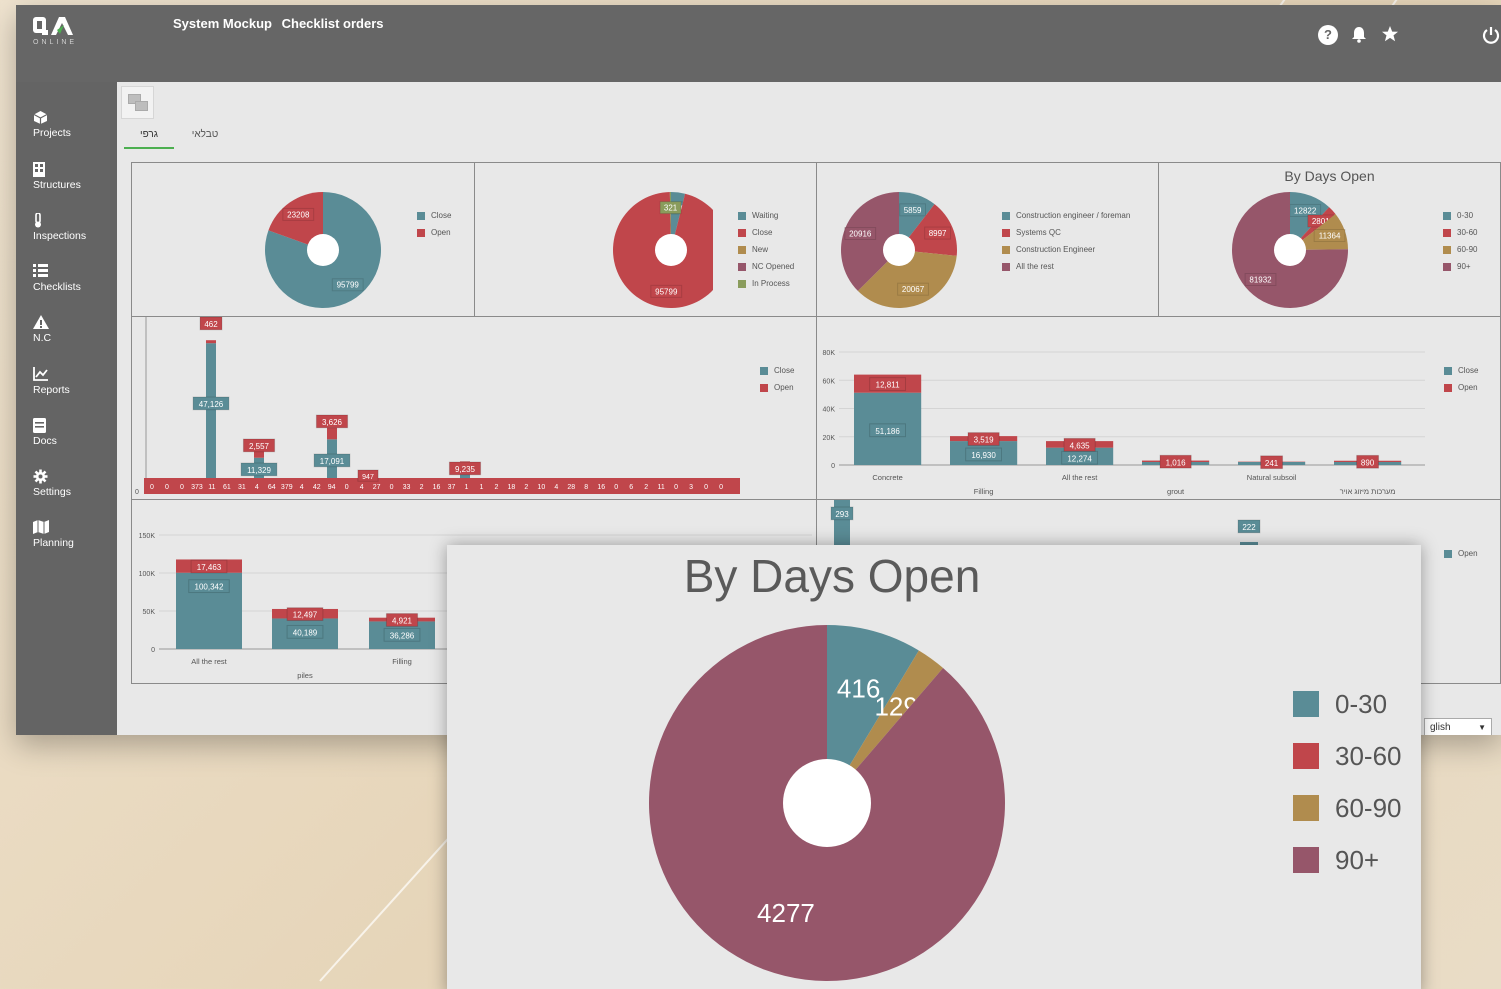 The height and width of the screenshot is (989, 1501). I want to click on building-icon, so click(73, 170).